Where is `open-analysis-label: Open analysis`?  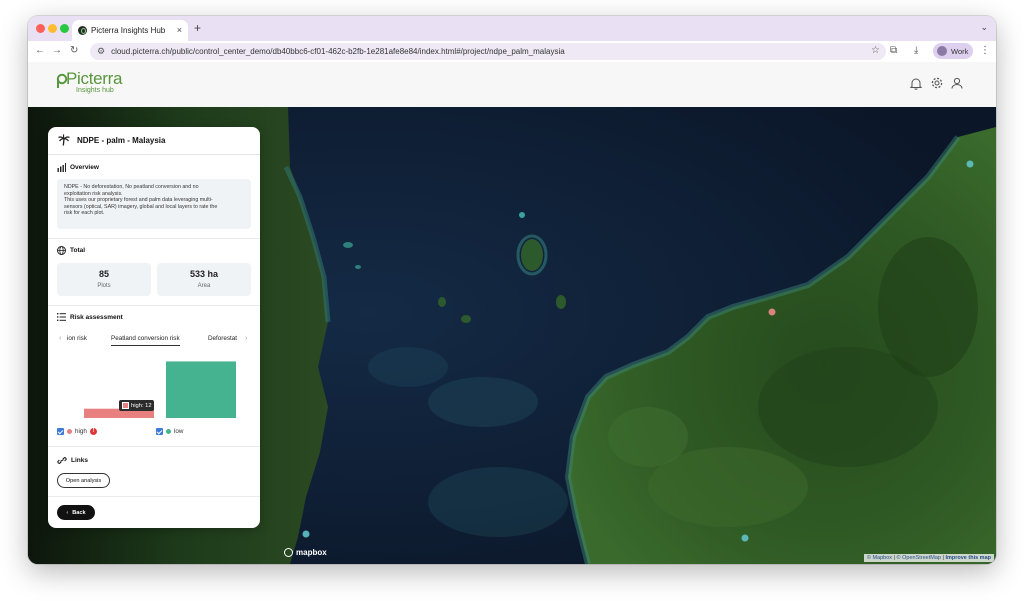 open-analysis-label: Open analysis is located at coordinates (83, 480).